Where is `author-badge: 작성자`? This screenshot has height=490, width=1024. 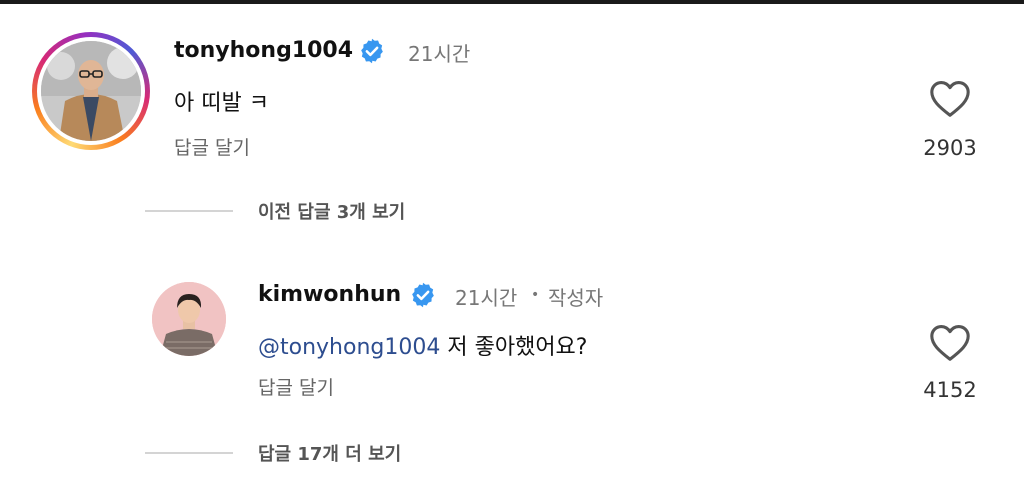 author-badge: 작성자 is located at coordinates (576, 298).